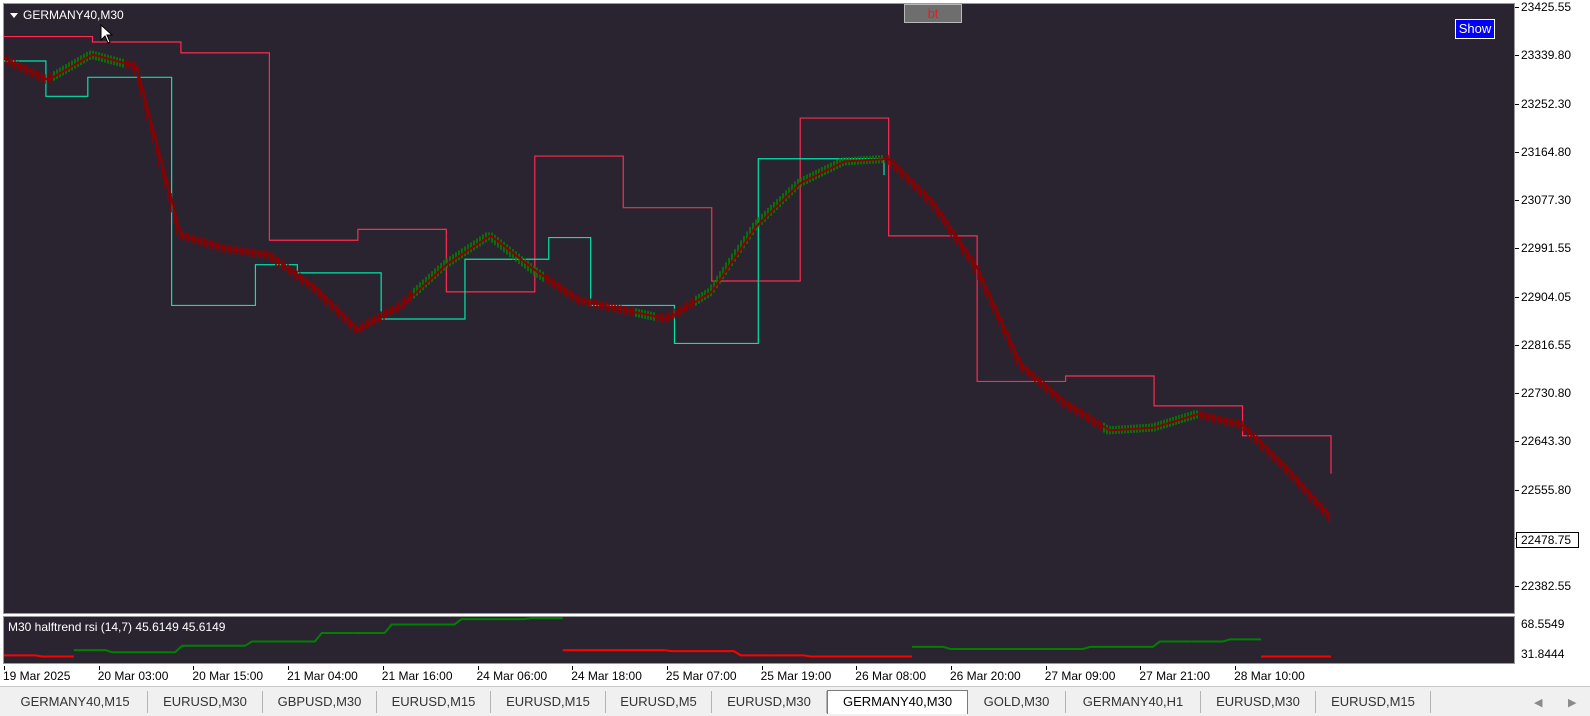 Image resolution: width=1590 pixels, height=716 pixels. I want to click on chevron-left-icon: ◀, so click(1538, 702).